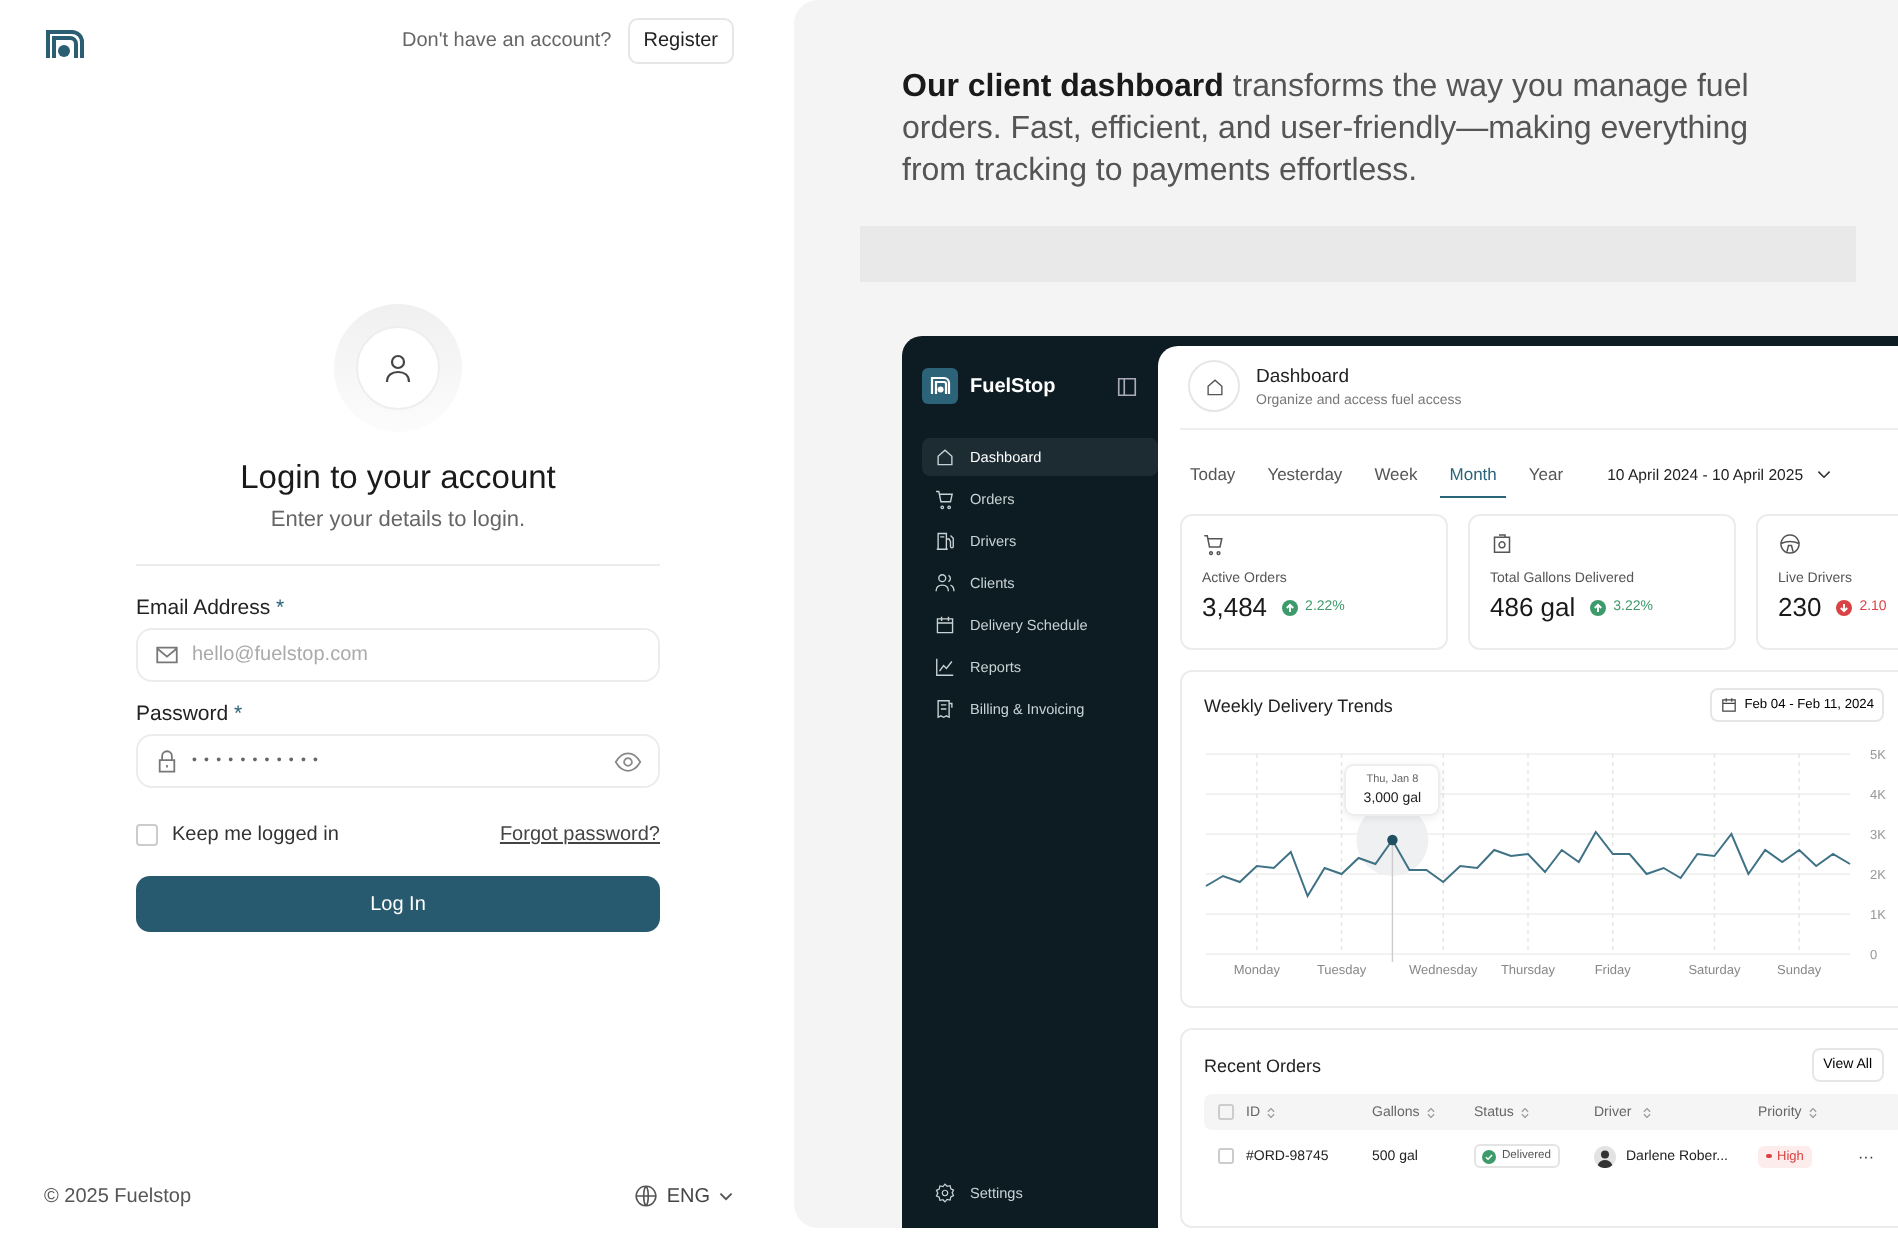 This screenshot has height=1234, width=1898. What do you see at coordinates (1546, 474) in the screenshot?
I see `period-tab: Year` at bounding box center [1546, 474].